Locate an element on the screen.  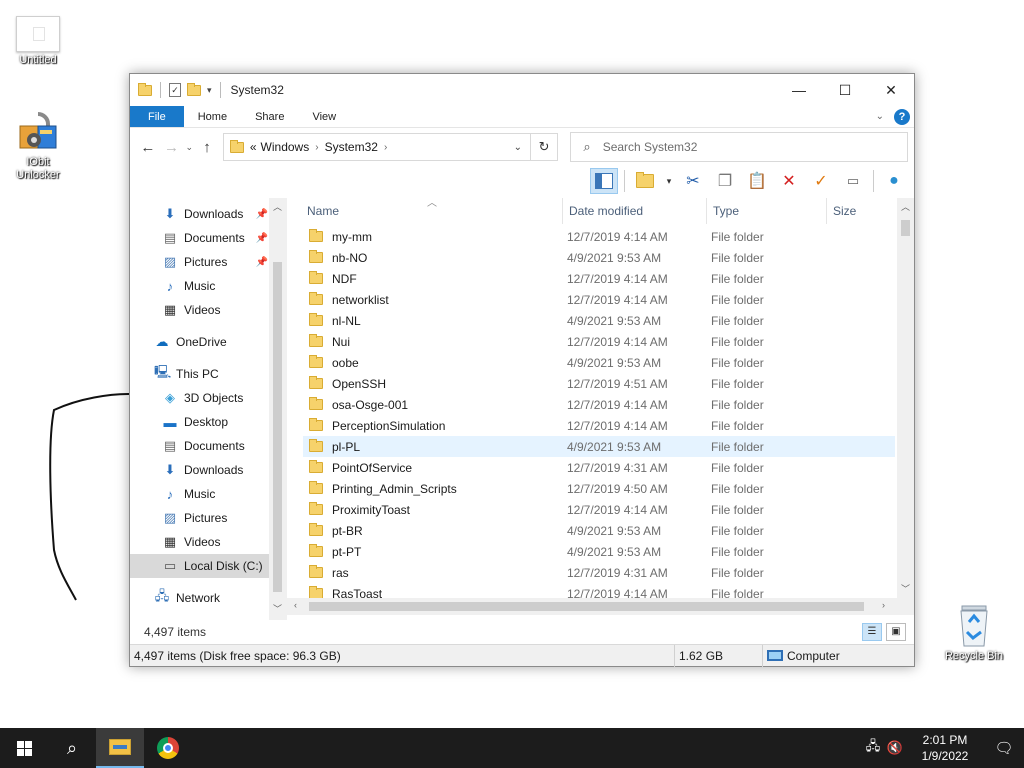
dropdown-chevron-icon: ▾ is located at coordinates (669, 181).